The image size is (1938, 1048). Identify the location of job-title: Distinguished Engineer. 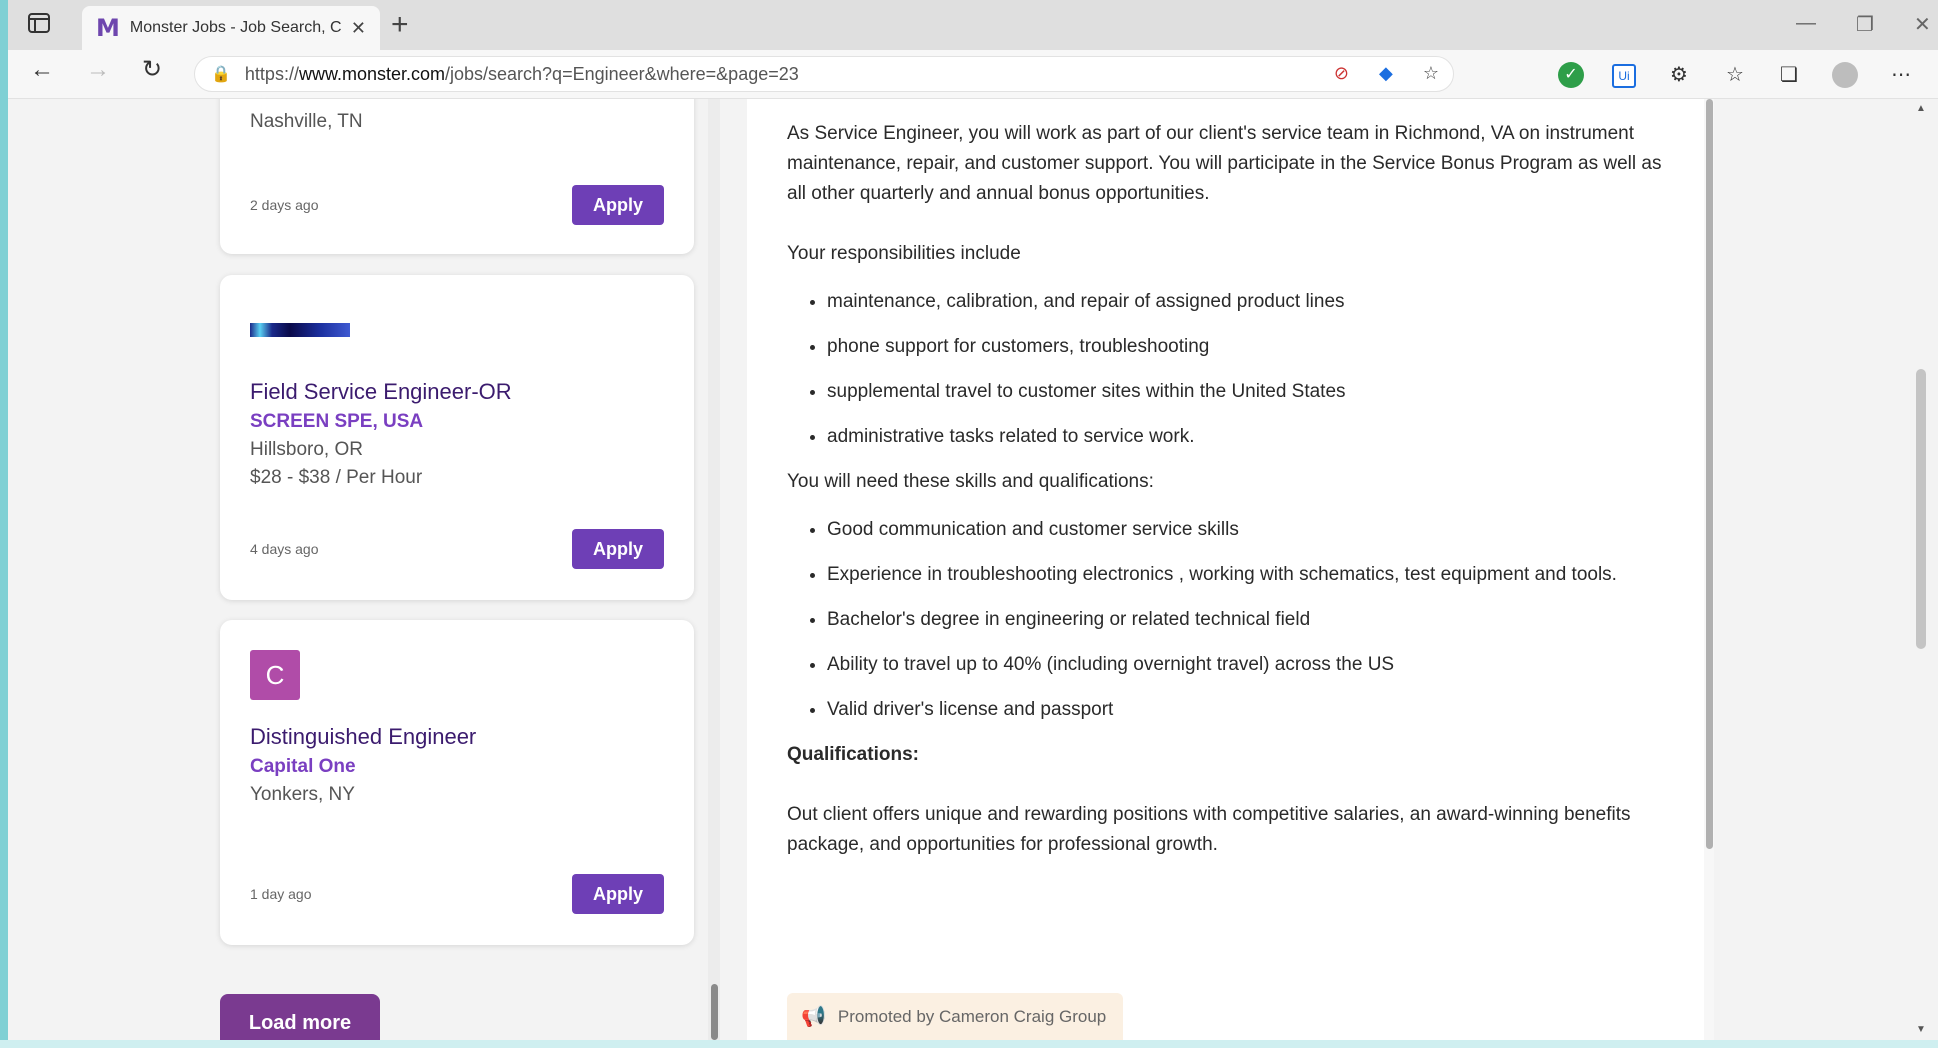
(363, 737).